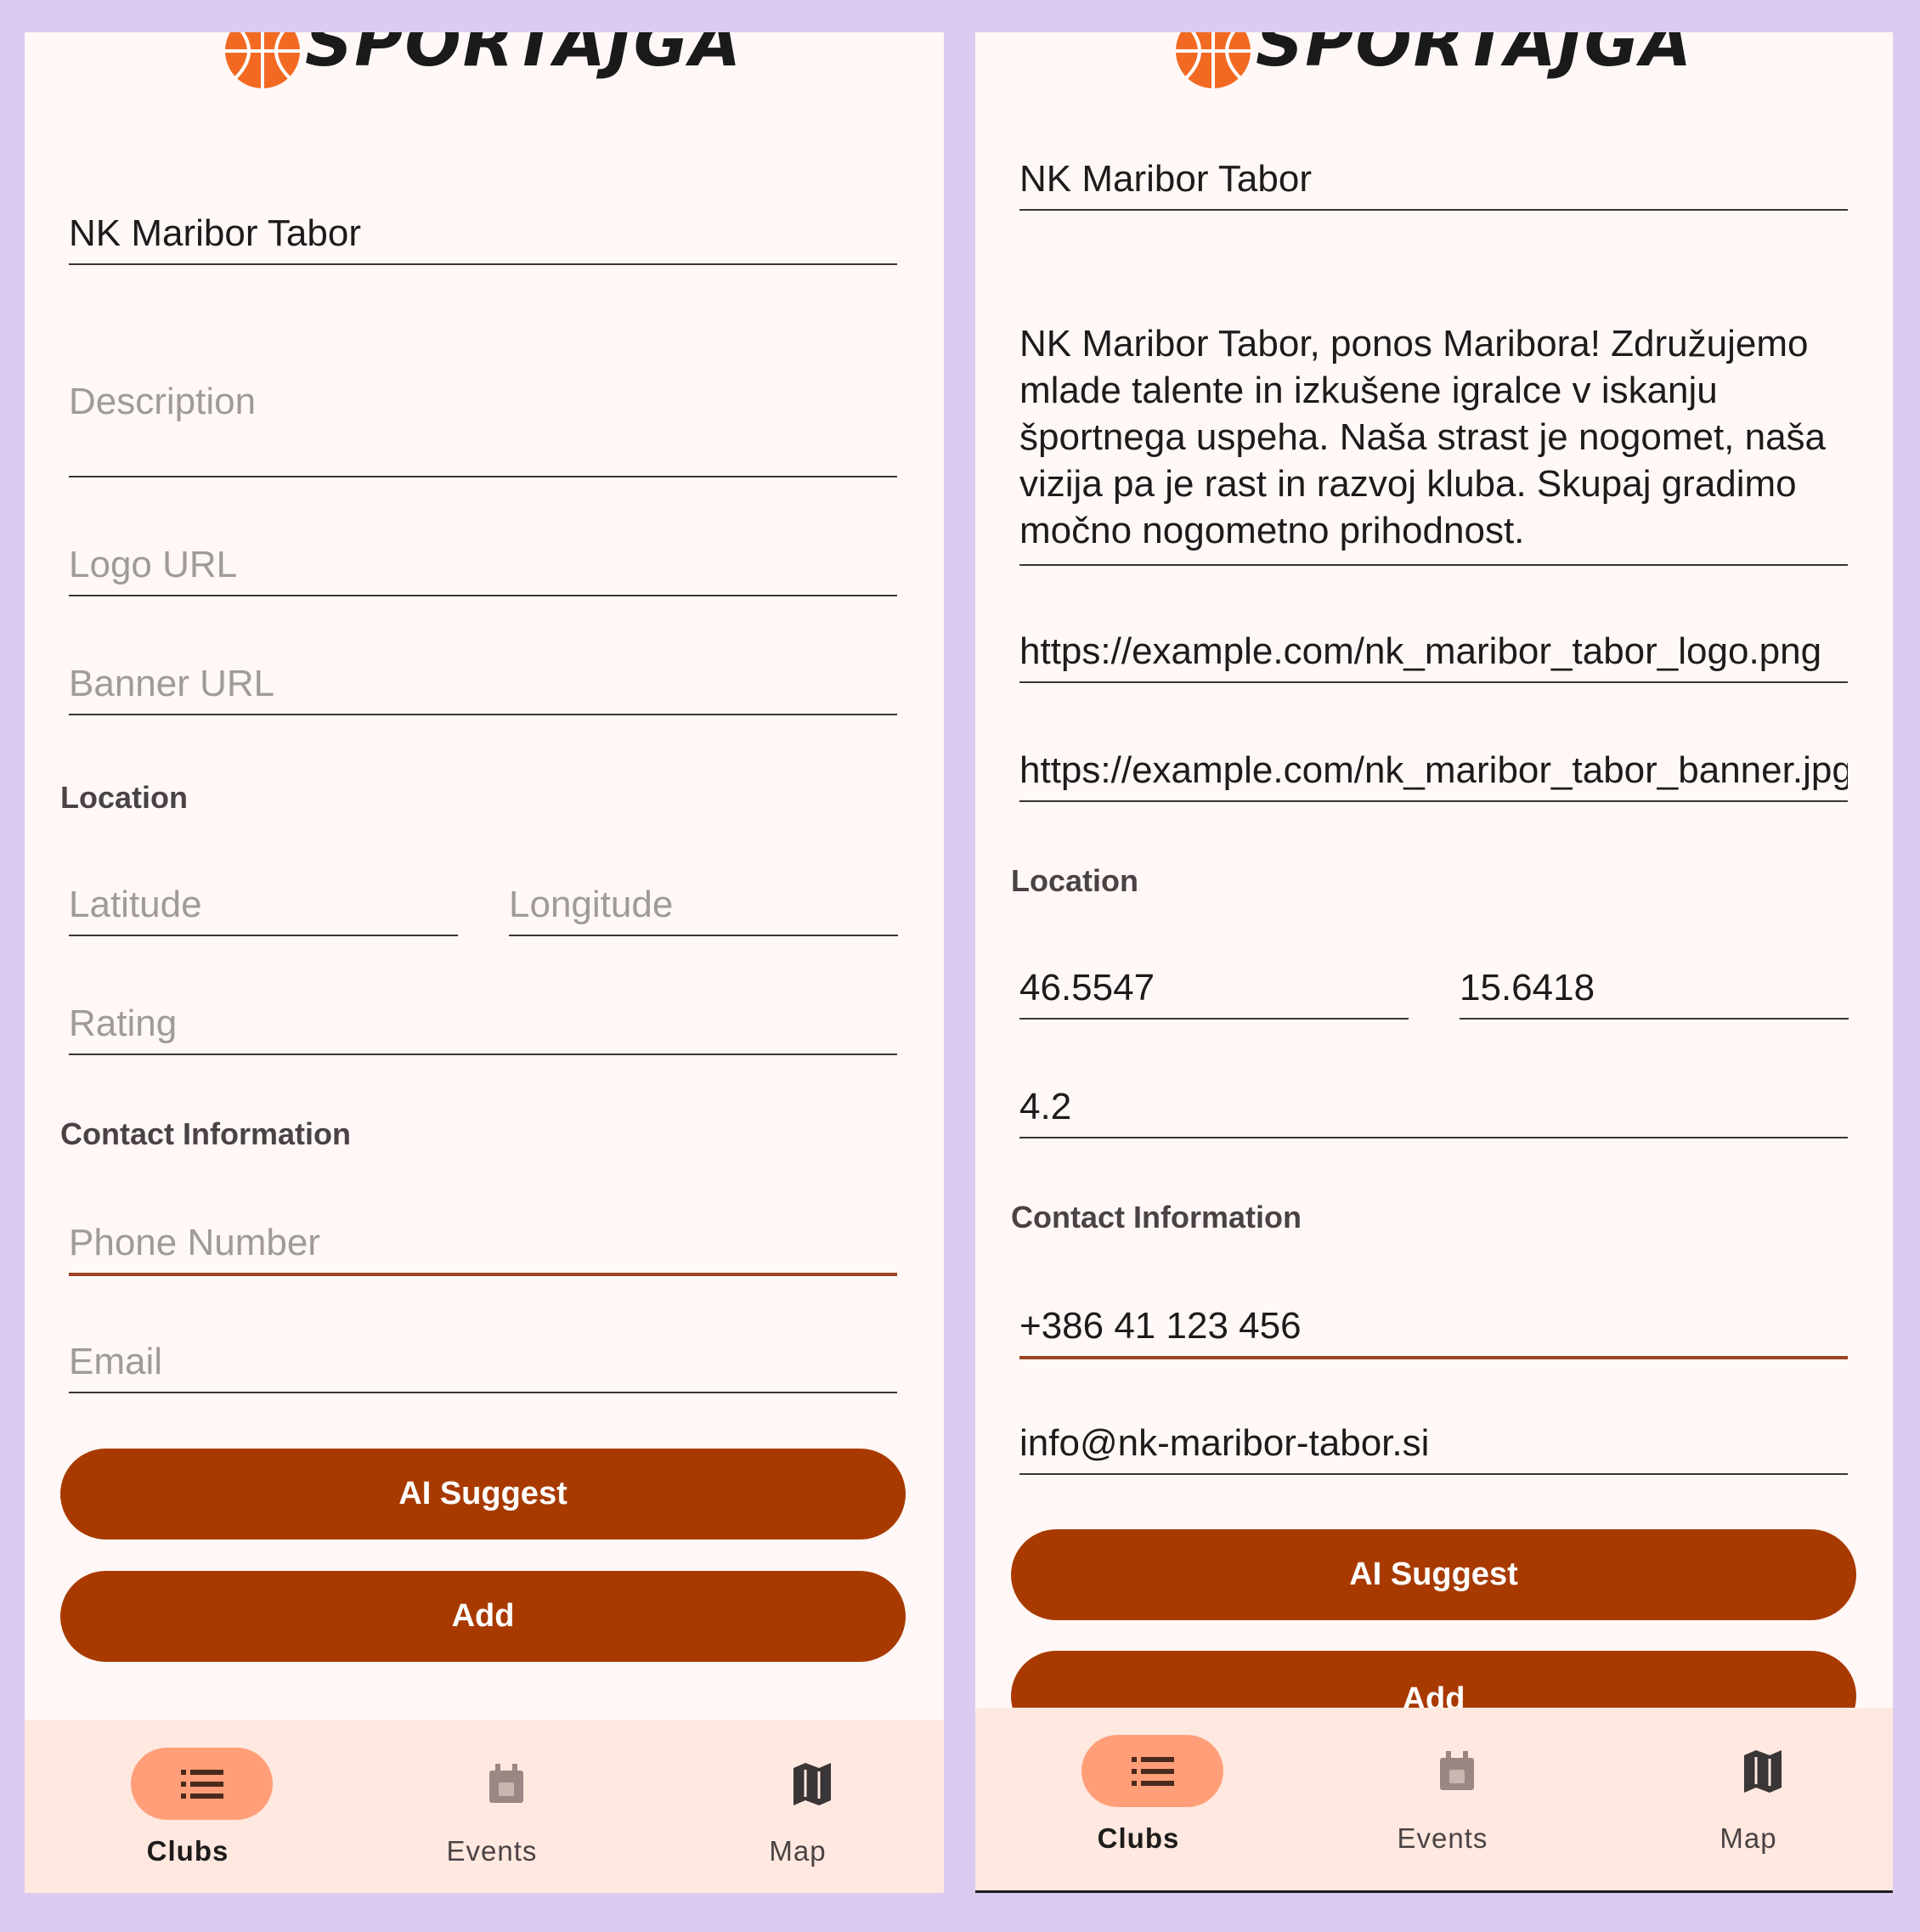 The width and height of the screenshot is (1920, 1932). What do you see at coordinates (163, 401) in the screenshot?
I see `description-placeholder: Description` at bounding box center [163, 401].